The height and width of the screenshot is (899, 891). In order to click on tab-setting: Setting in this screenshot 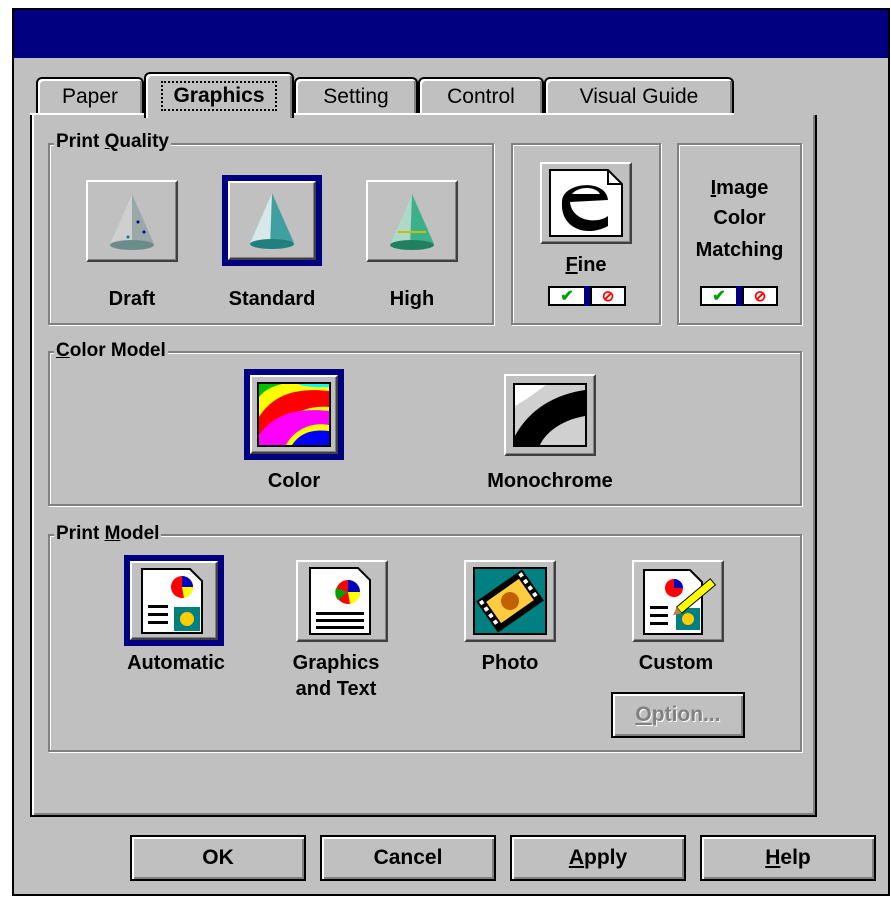, I will do `click(356, 96)`.